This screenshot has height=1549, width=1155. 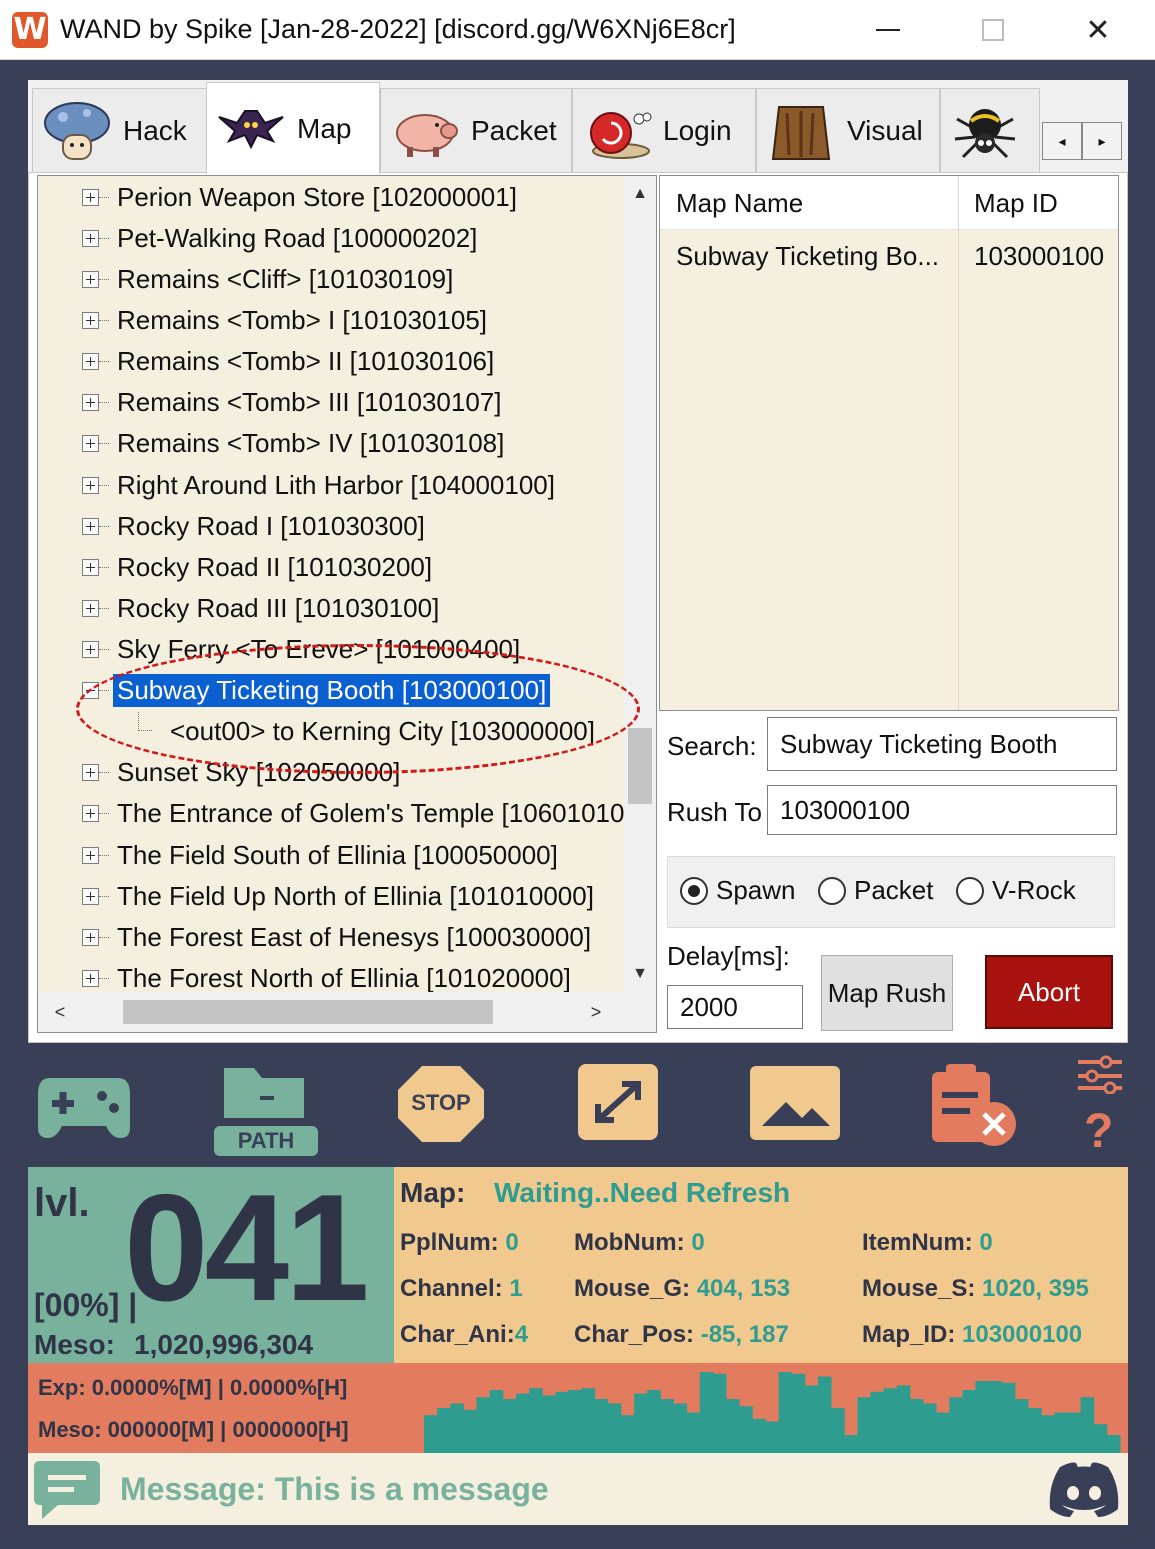 What do you see at coordinates (293, 128) in the screenshot?
I see `tab-map: Map` at bounding box center [293, 128].